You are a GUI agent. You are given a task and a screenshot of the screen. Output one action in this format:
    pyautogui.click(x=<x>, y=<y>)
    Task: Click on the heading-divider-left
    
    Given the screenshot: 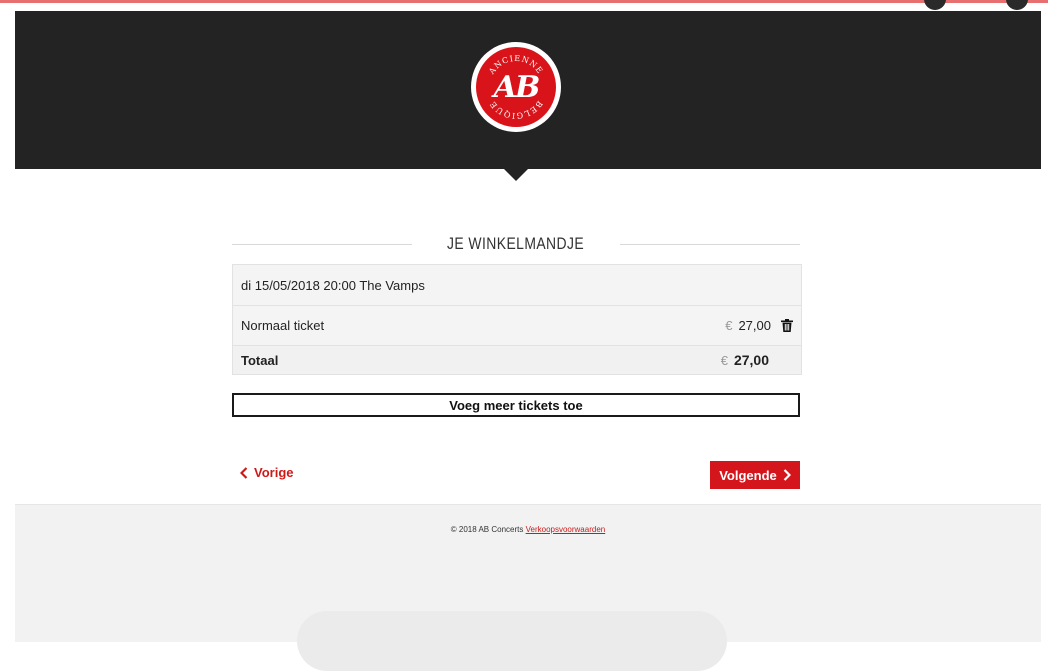 What is the action you would take?
    pyautogui.click(x=322, y=244)
    